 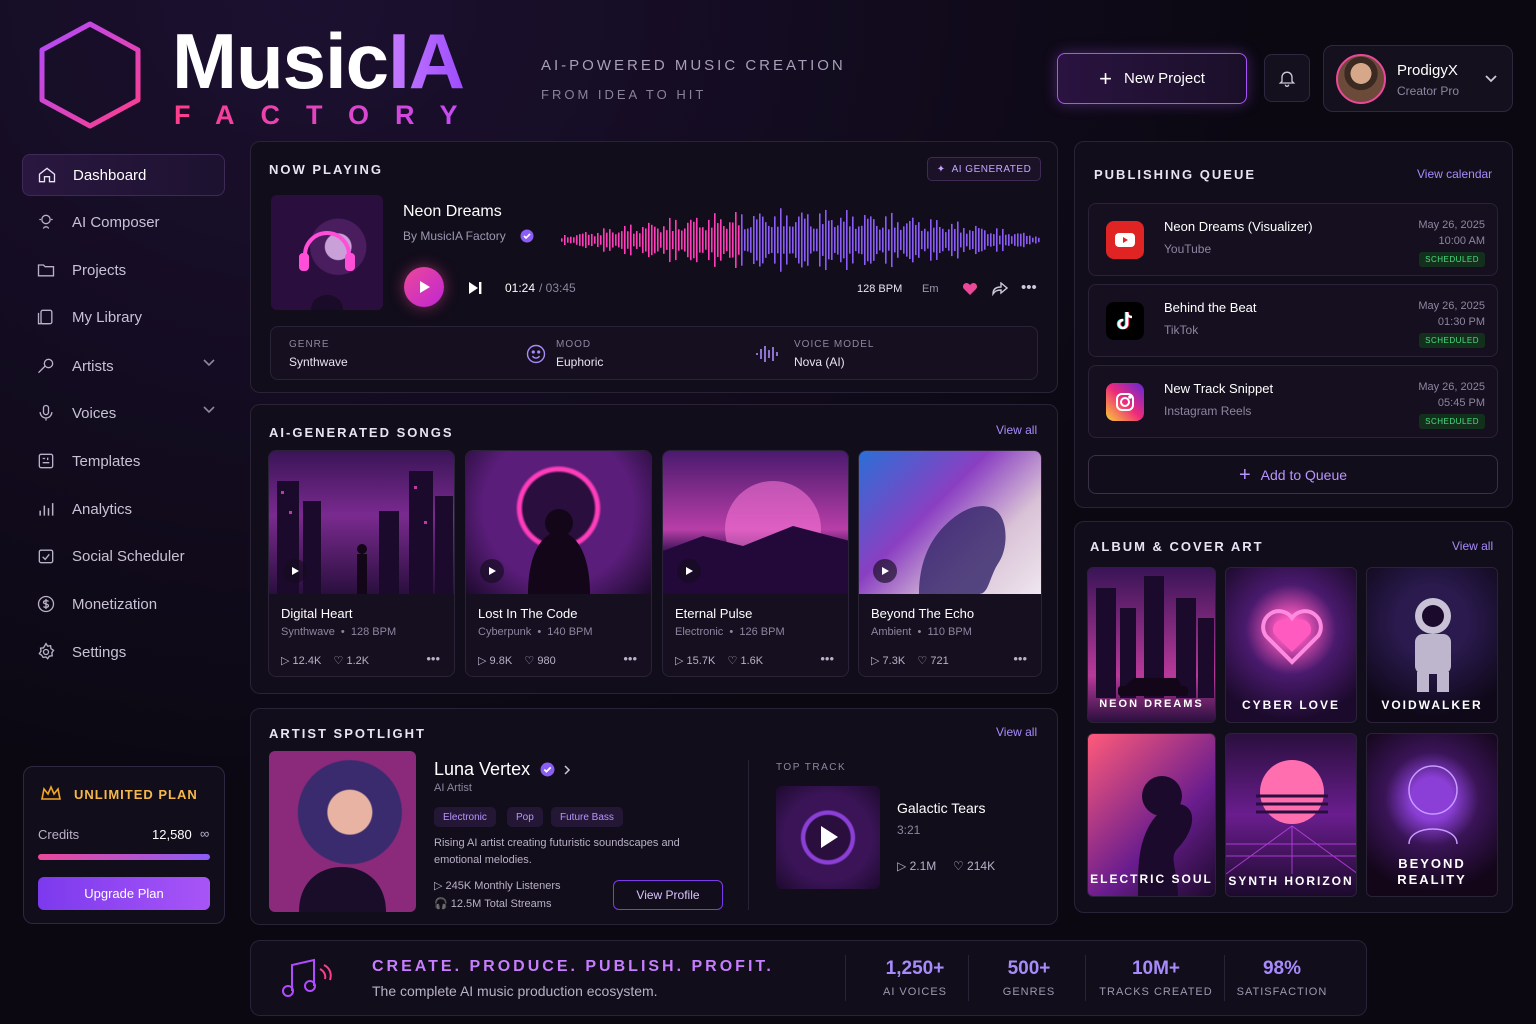 What do you see at coordinates (465, 817) in the screenshot?
I see `genre-tag: Electronic` at bounding box center [465, 817].